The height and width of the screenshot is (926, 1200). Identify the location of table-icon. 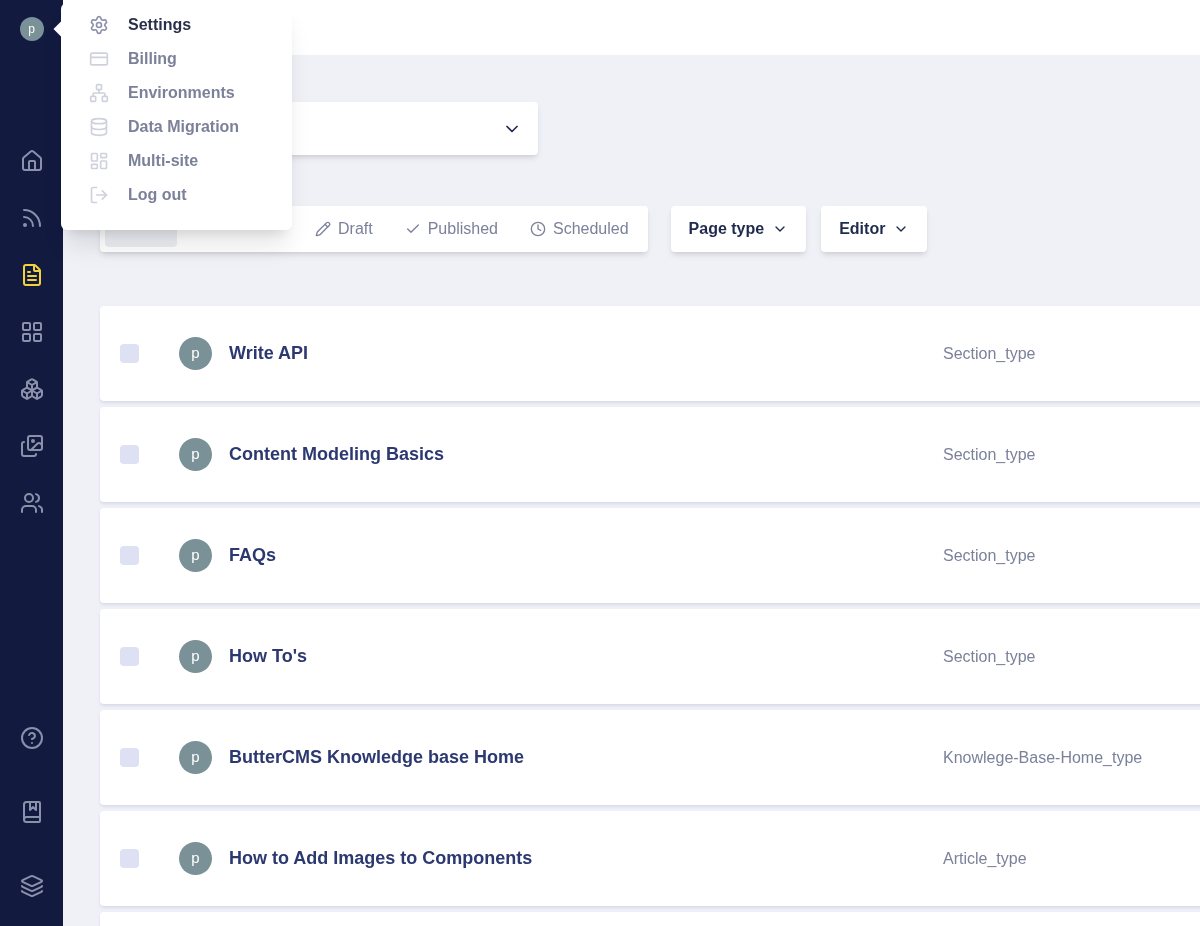
(31, 332).